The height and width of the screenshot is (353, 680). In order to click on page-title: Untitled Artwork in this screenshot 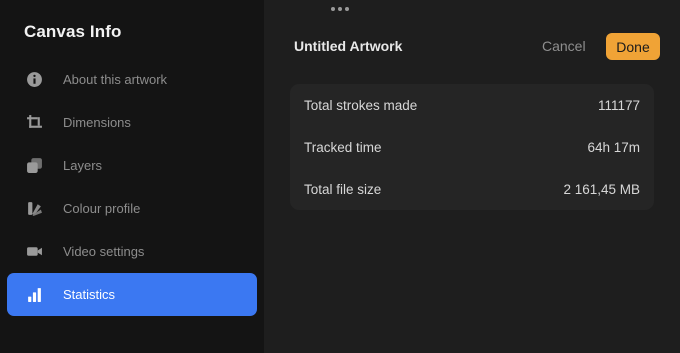, I will do `click(348, 46)`.